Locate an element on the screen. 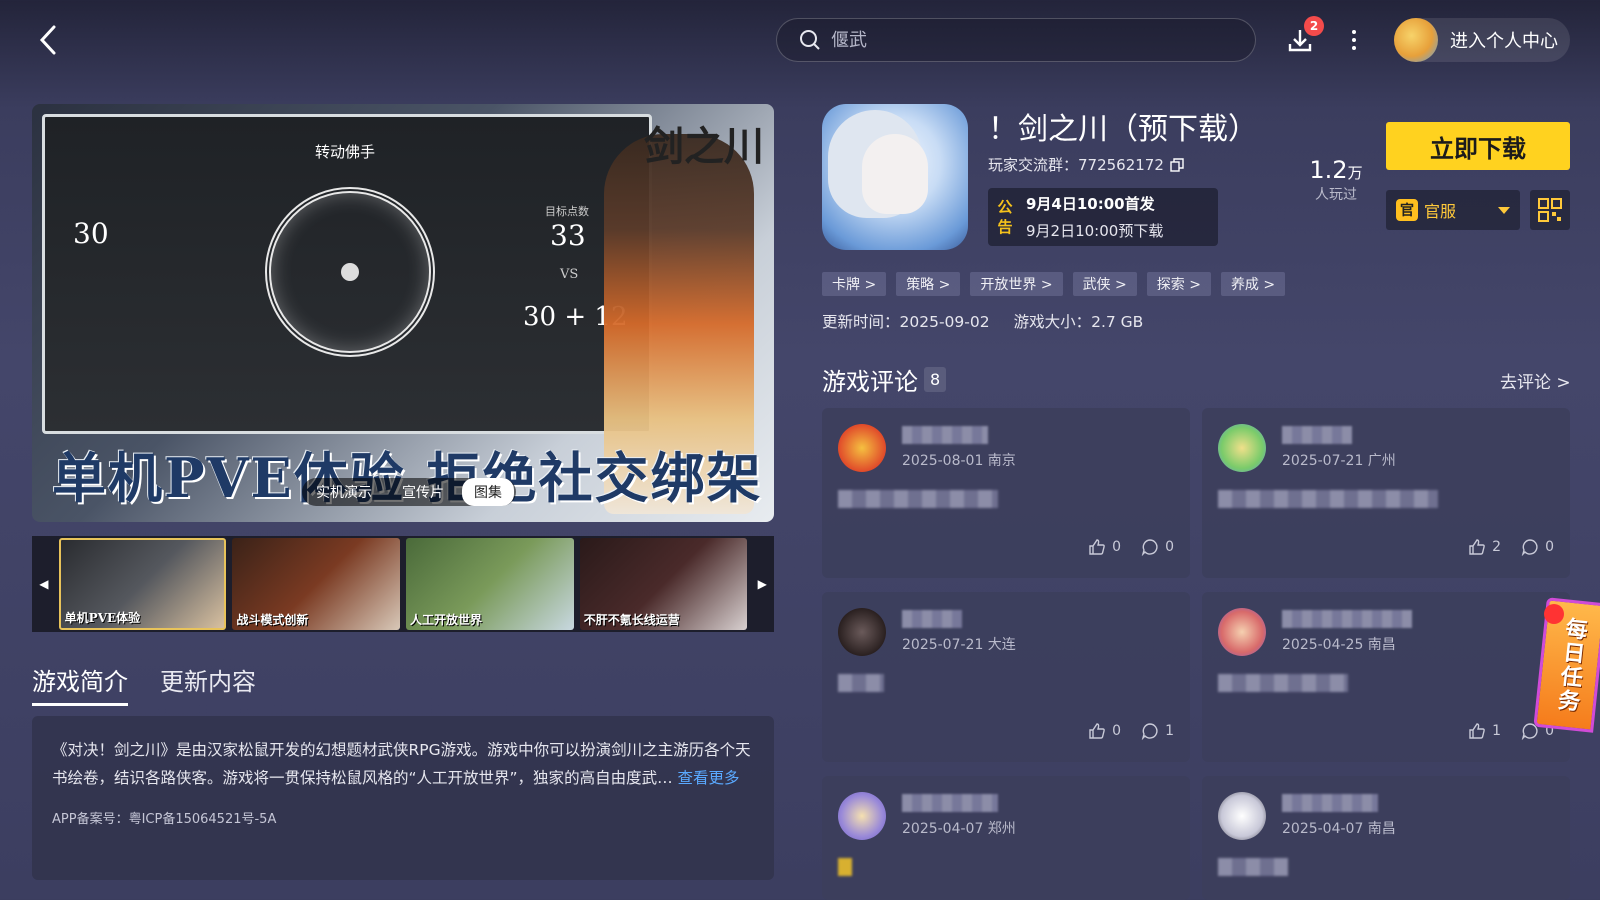 This screenshot has height=900, width=1600. top-bar: 2 进入个人中心 is located at coordinates (800, 40).